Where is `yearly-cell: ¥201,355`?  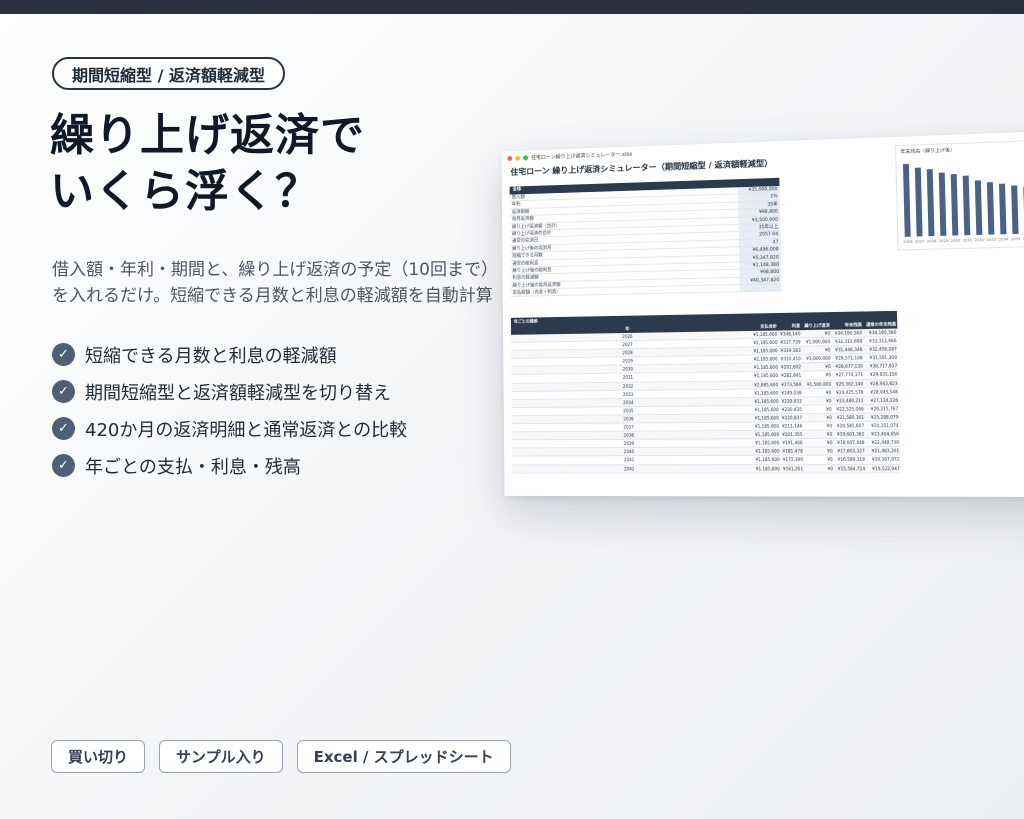 yearly-cell: ¥201,355 is located at coordinates (791, 434).